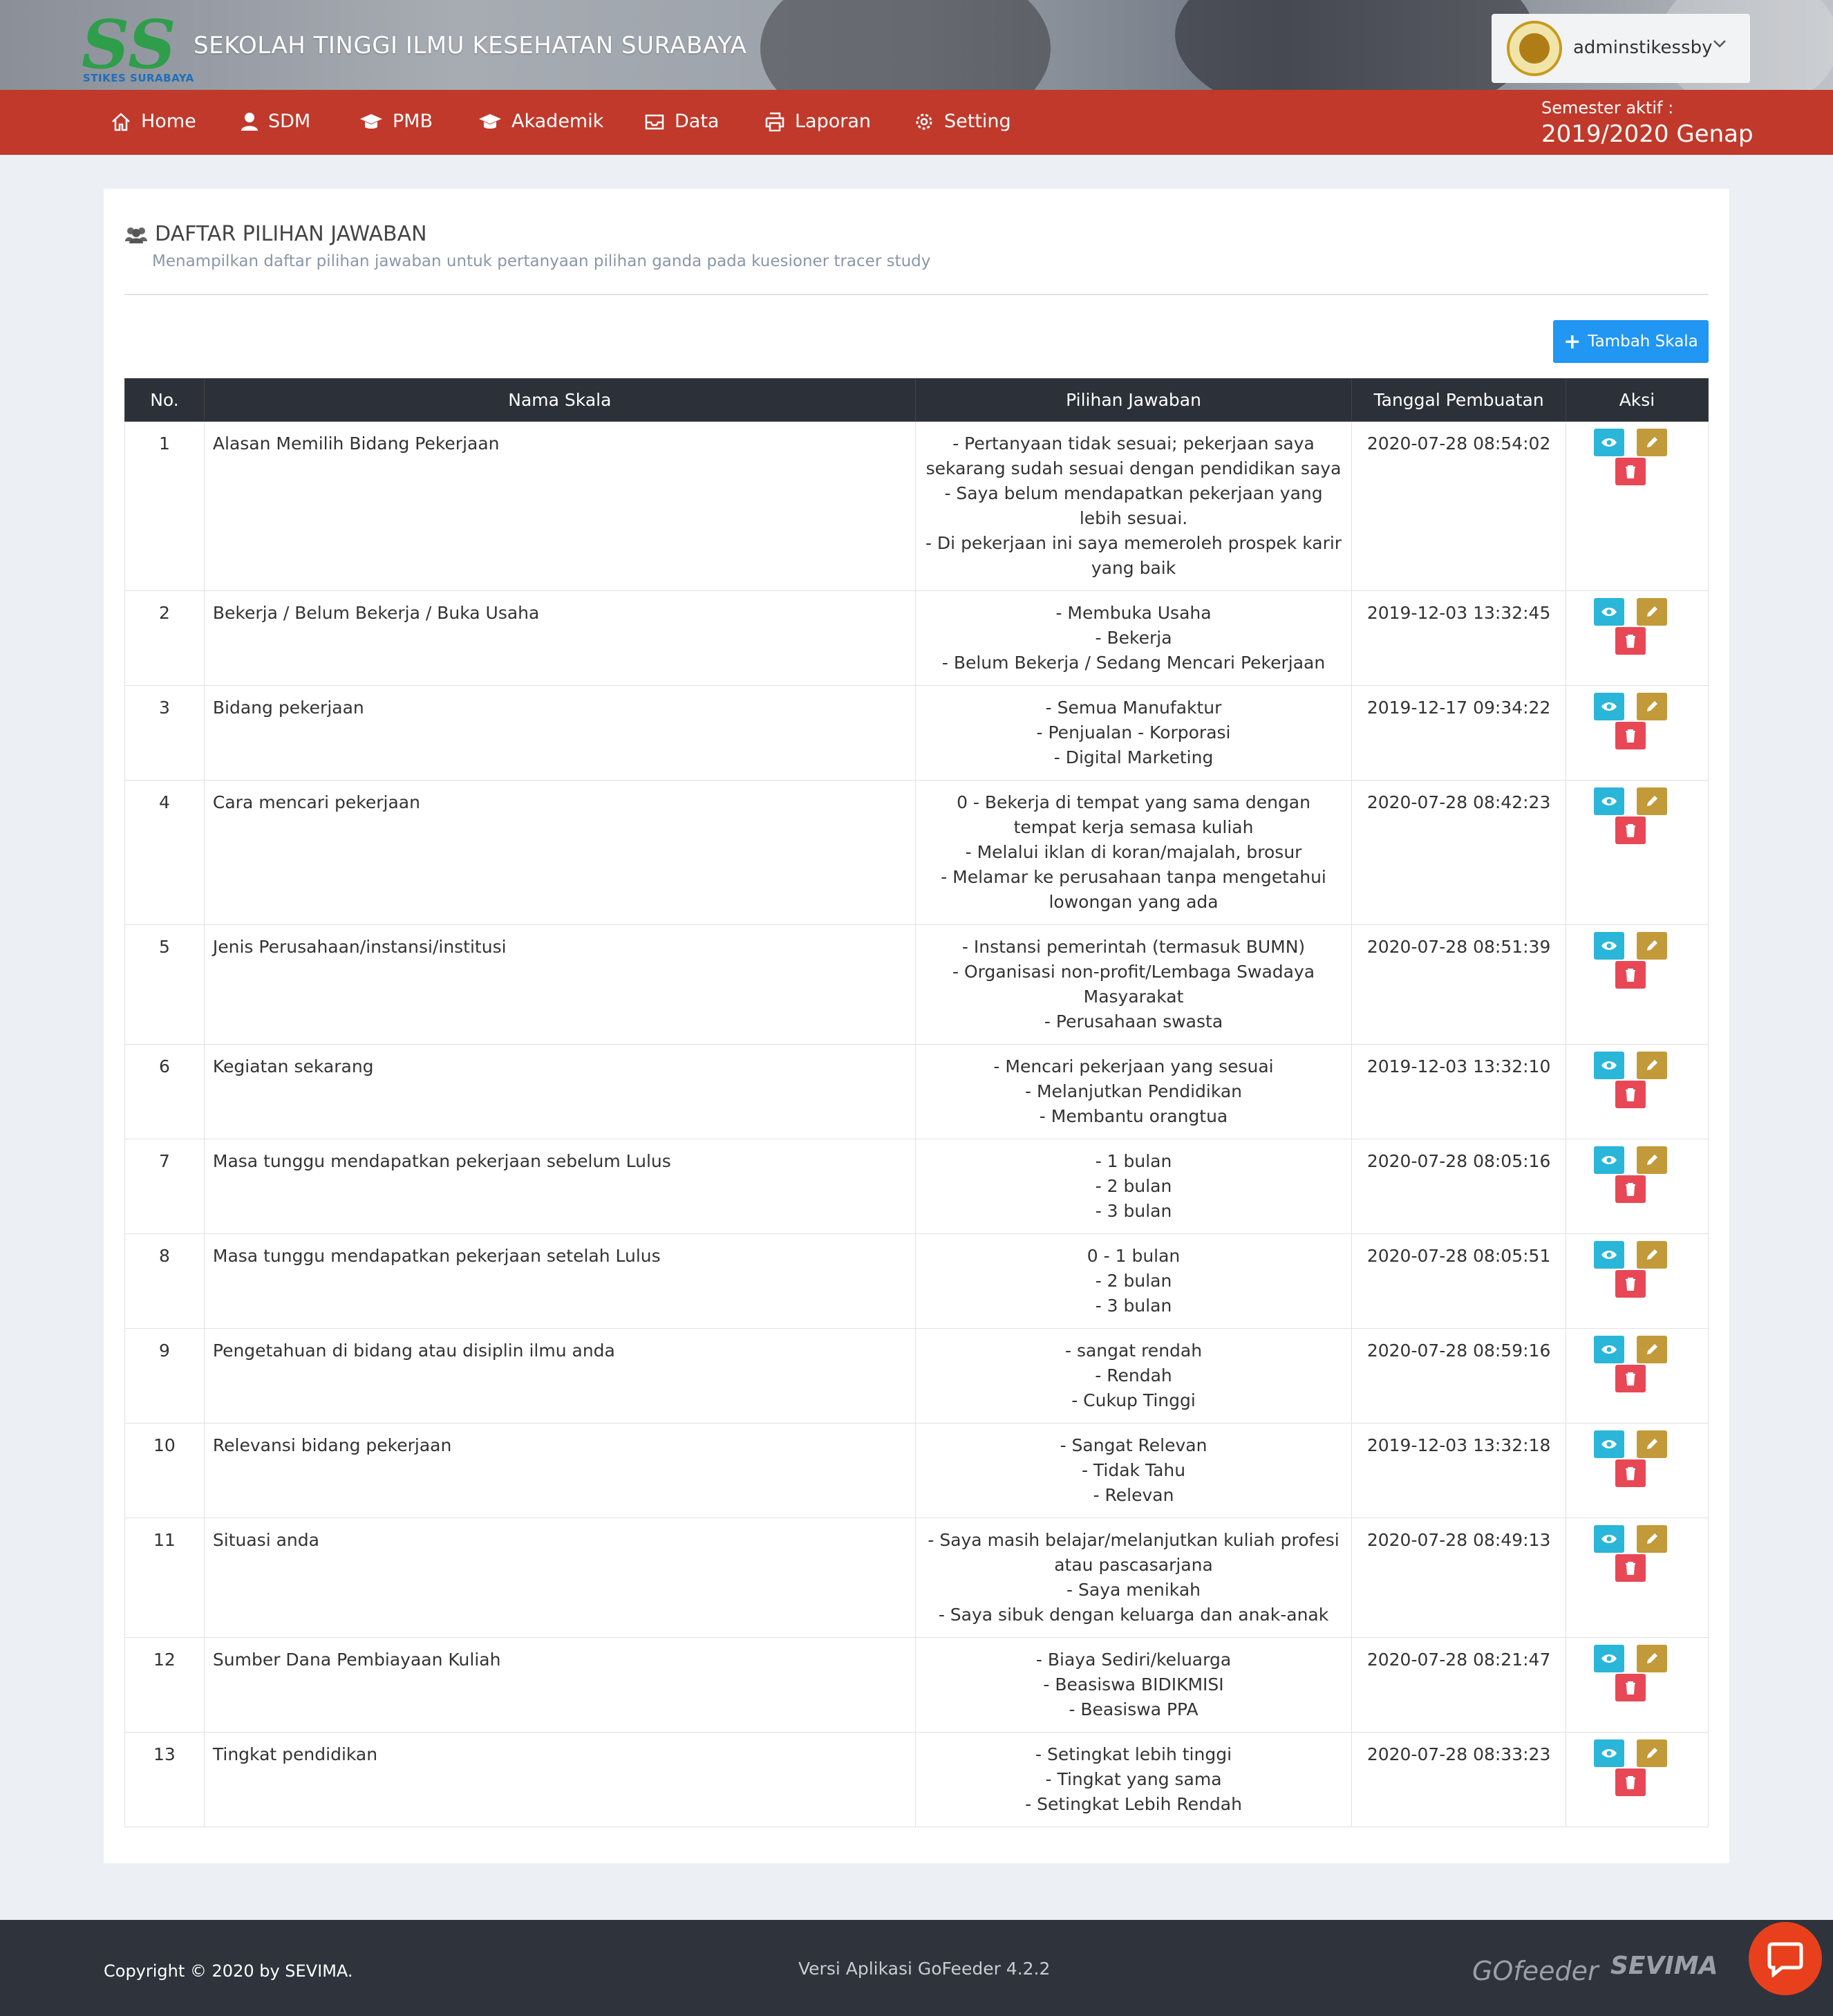 This screenshot has height=2016, width=1833. I want to click on chat-widget-button, so click(1785, 1958).